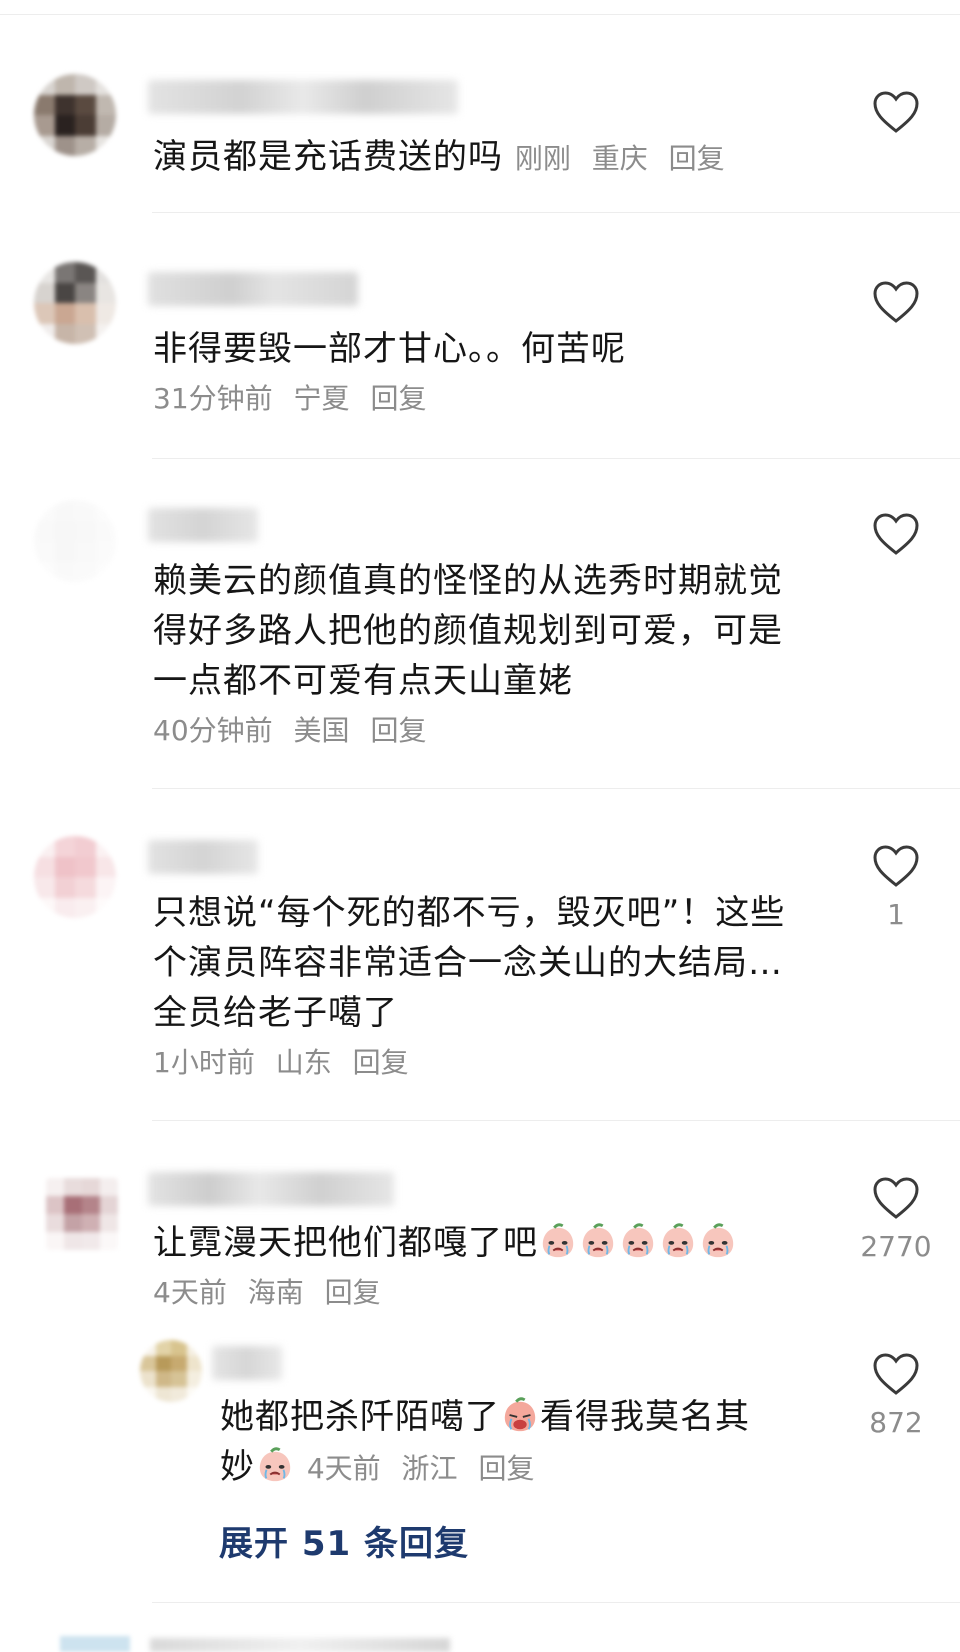 This screenshot has height=1652, width=960. I want to click on like-button: 872, so click(896, 1395).